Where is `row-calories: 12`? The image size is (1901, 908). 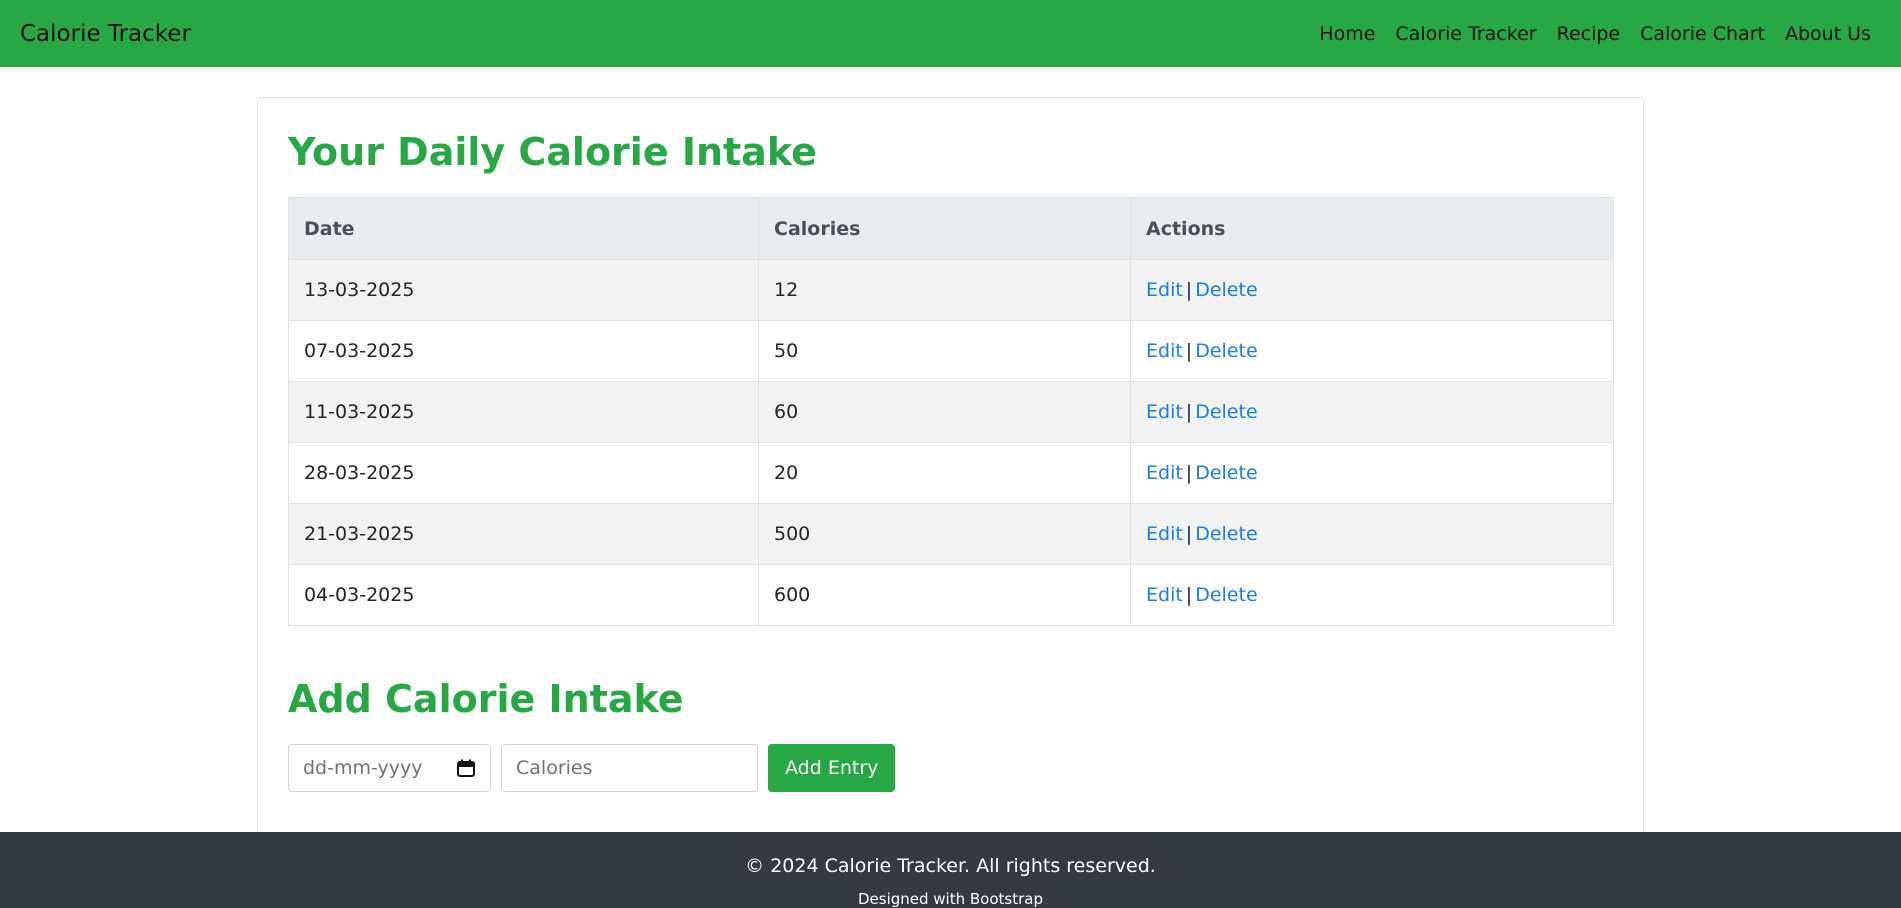 row-calories: 12 is located at coordinates (944, 290).